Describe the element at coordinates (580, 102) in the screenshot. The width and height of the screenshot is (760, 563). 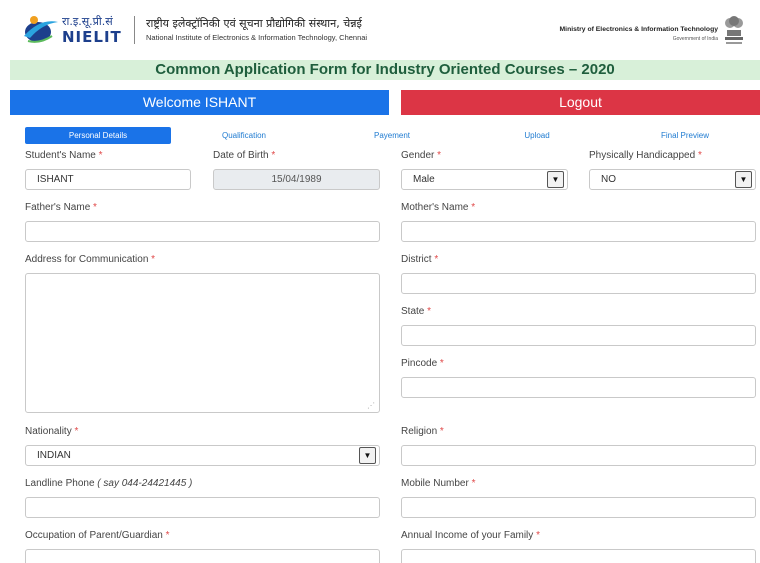
I see `logout-button: Logout` at that location.